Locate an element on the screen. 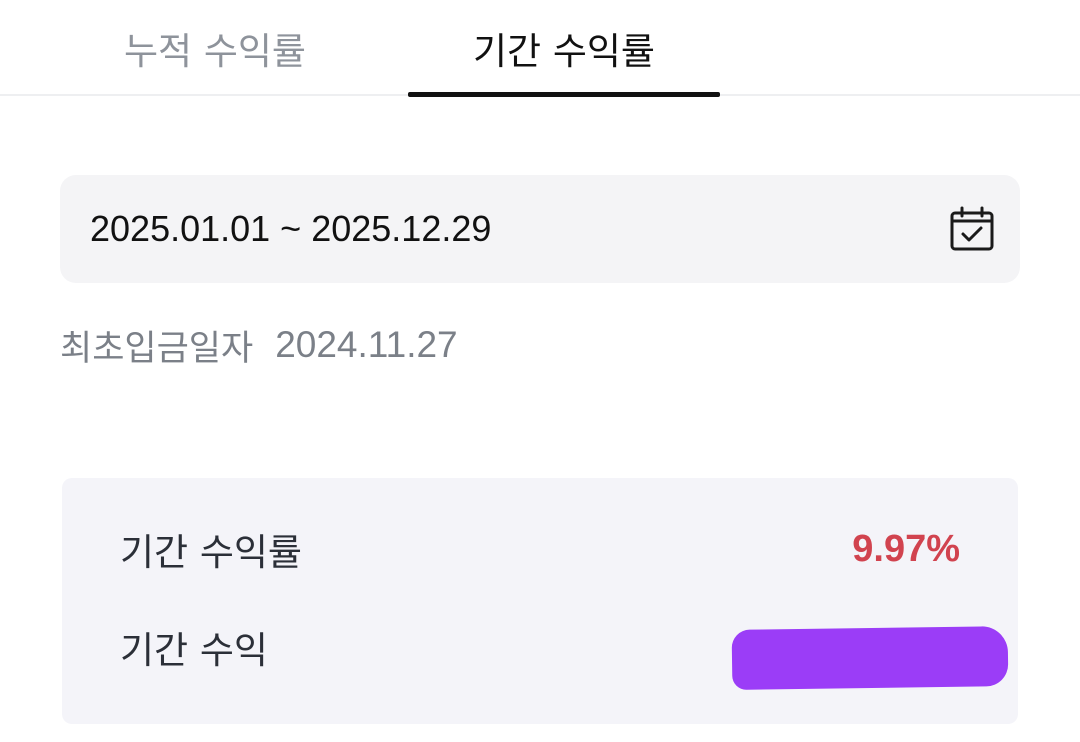  tab-period-return: 기간 수익률 is located at coordinates (564, 48).